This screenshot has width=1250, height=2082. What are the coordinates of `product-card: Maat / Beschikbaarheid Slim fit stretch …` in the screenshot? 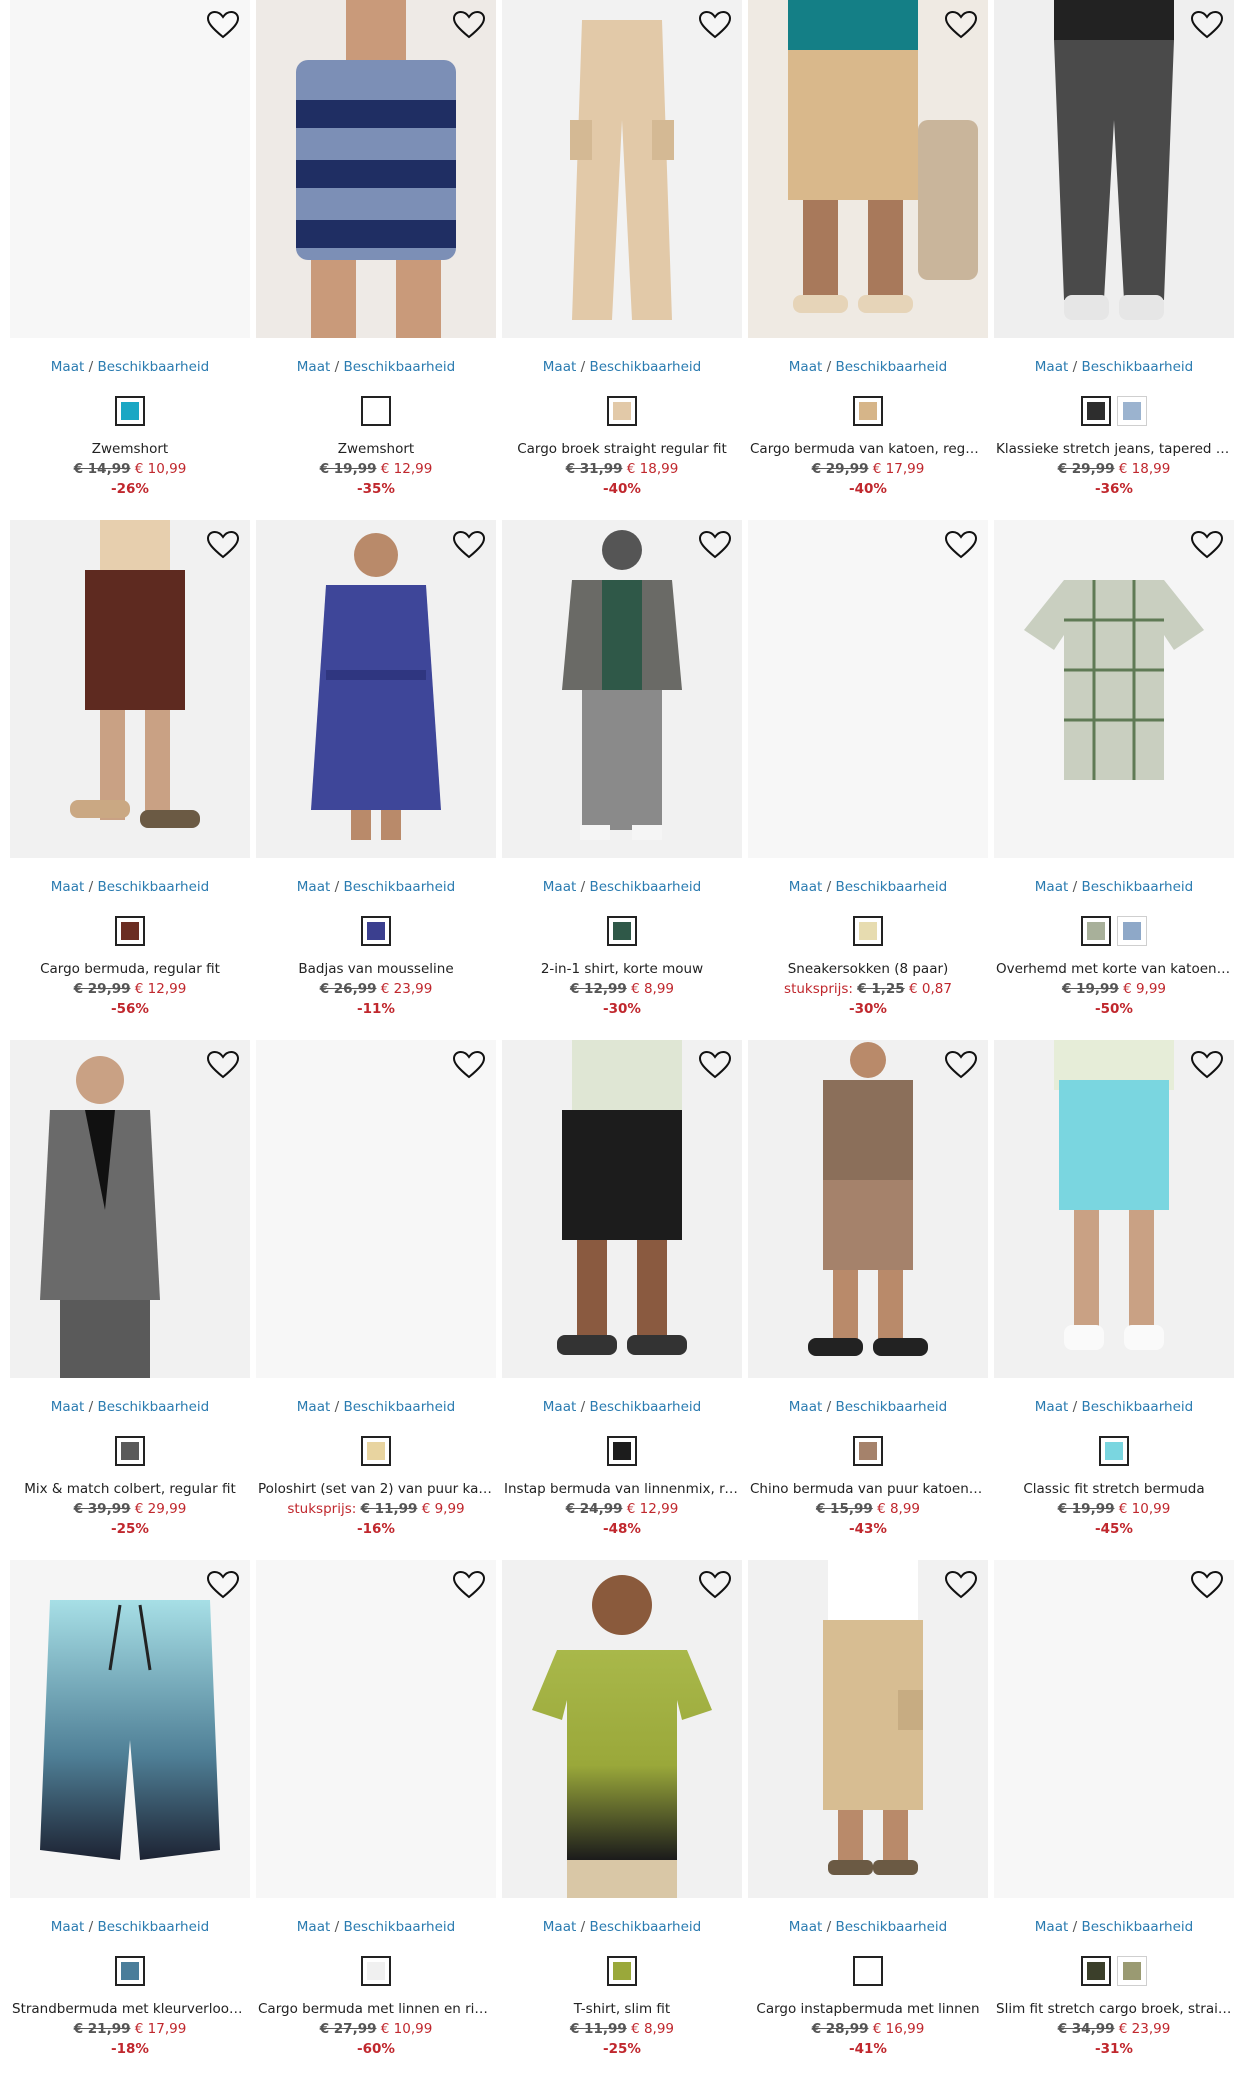 It's located at (1114, 1820).